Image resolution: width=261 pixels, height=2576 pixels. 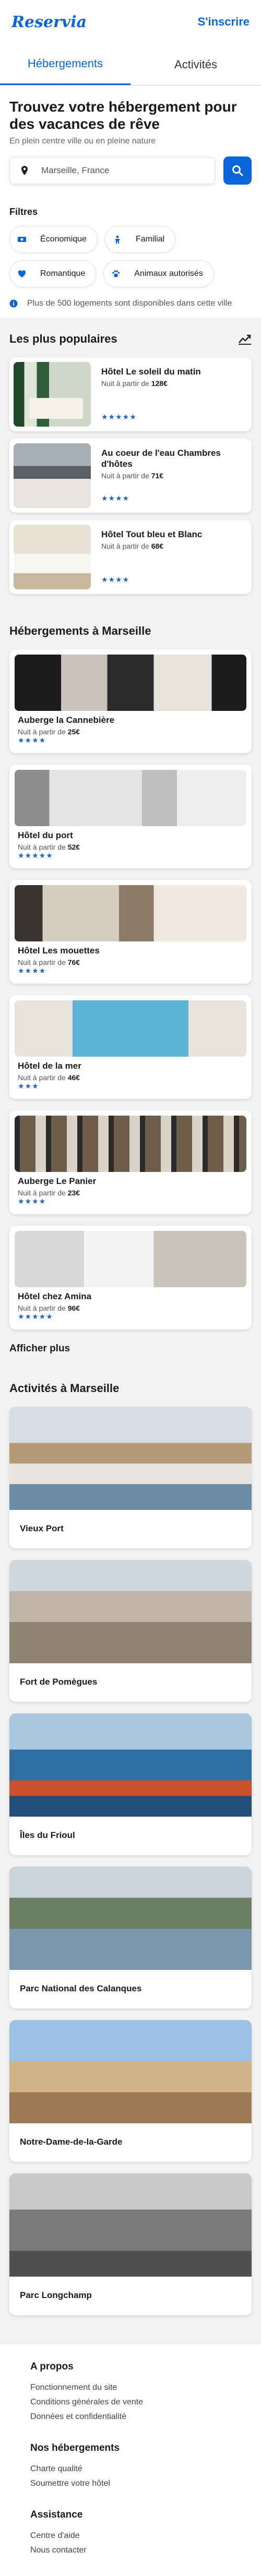 I want to click on filter-familial: Familial, so click(x=140, y=239).